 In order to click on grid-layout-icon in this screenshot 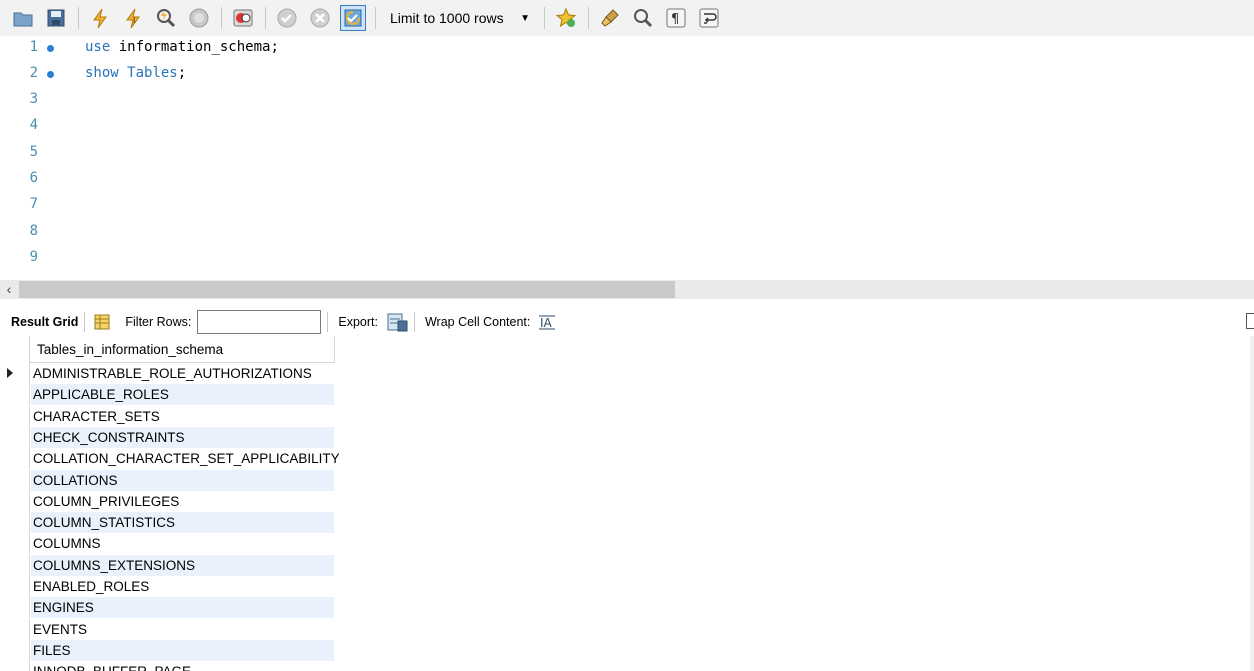, I will do `click(102, 322)`.